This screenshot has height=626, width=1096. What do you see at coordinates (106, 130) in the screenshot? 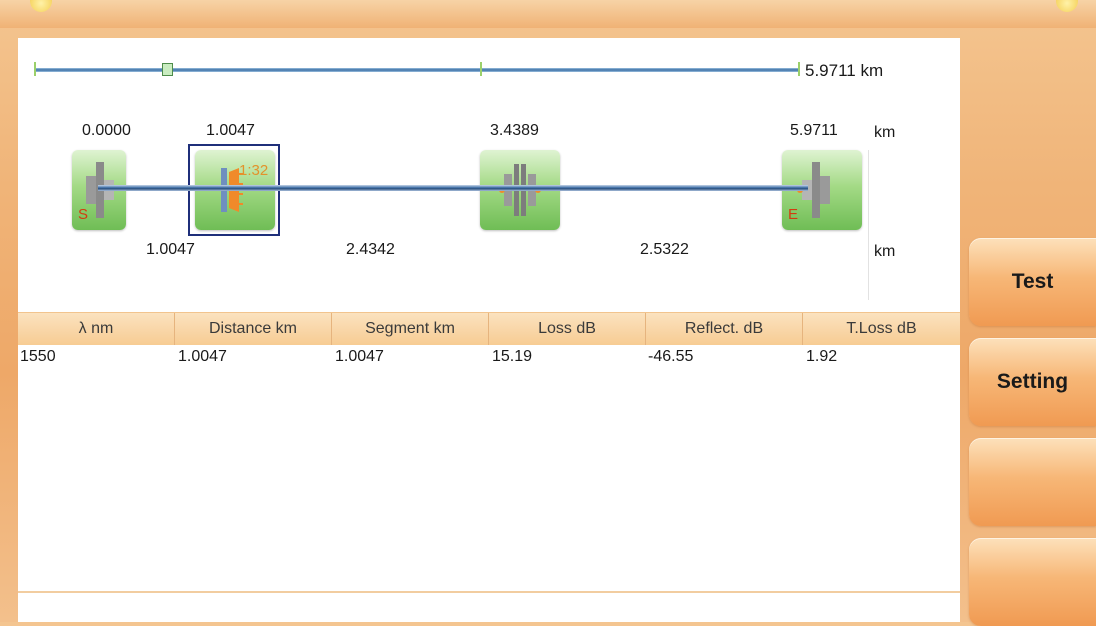
I see `position-label: 0.0000` at bounding box center [106, 130].